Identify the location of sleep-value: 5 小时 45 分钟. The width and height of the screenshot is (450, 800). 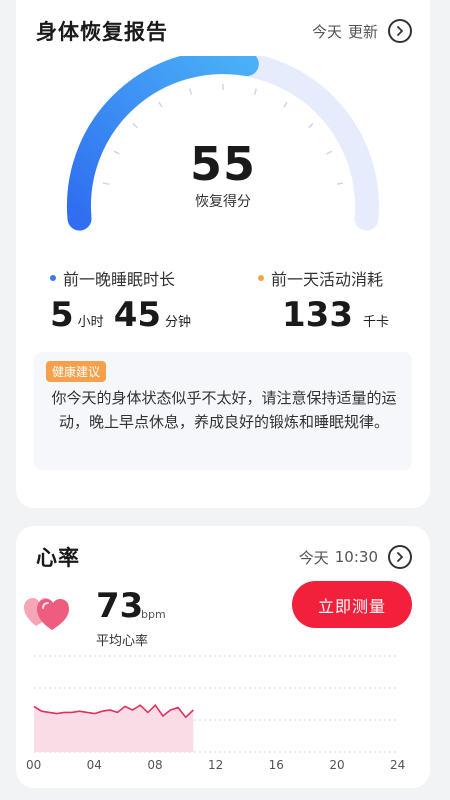
(123, 315).